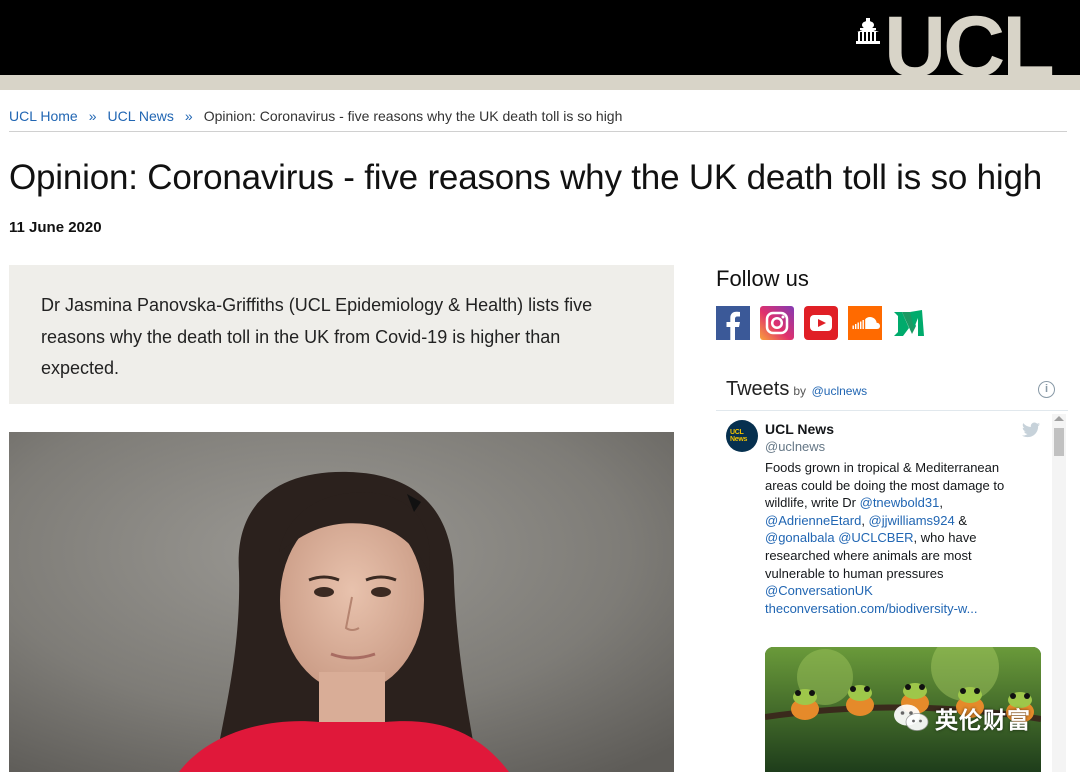  I want to click on social-links, so click(821, 323).